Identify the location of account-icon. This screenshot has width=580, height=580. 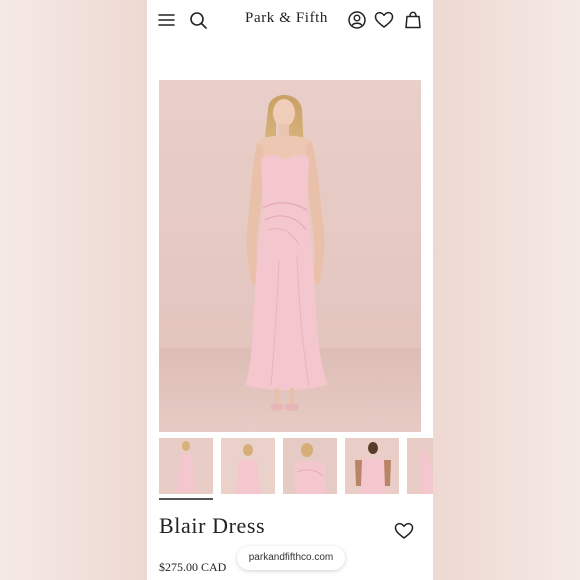
(357, 20).